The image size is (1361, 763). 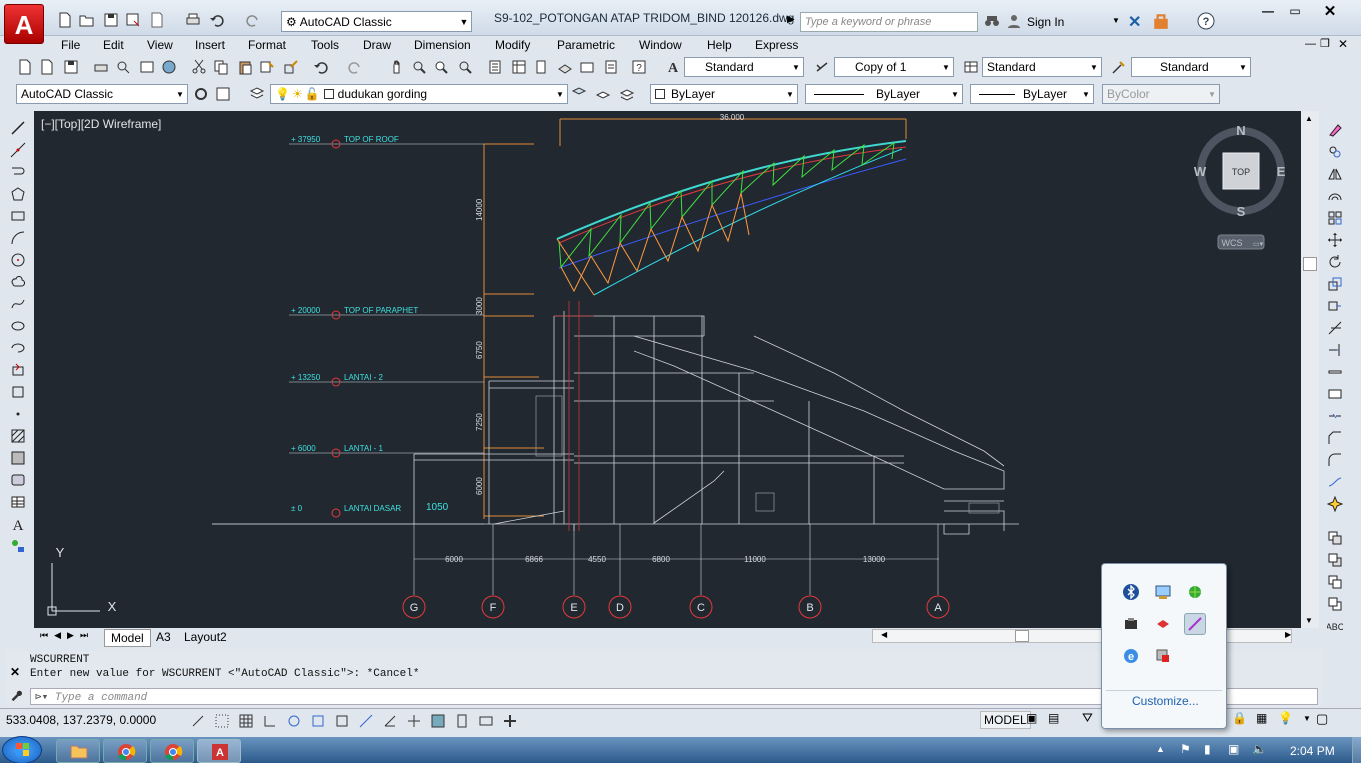 I want to click on otrack-icon, so click(x=366, y=721).